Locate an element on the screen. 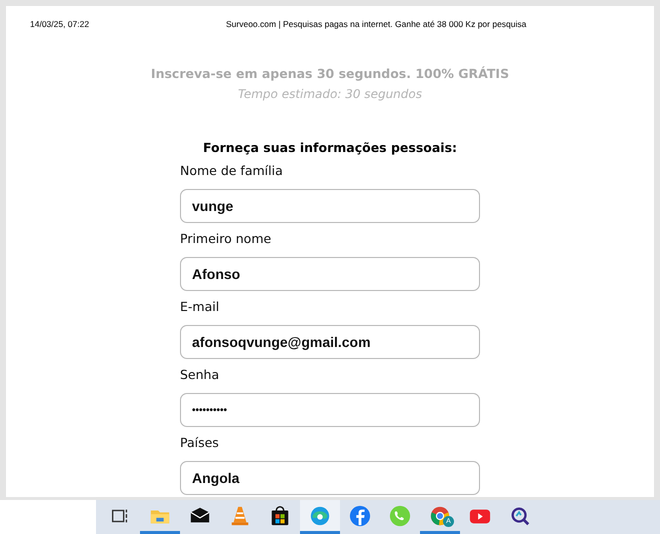 Image resolution: width=660 pixels, height=534 pixels. whatsapp-icon is located at coordinates (400, 515).